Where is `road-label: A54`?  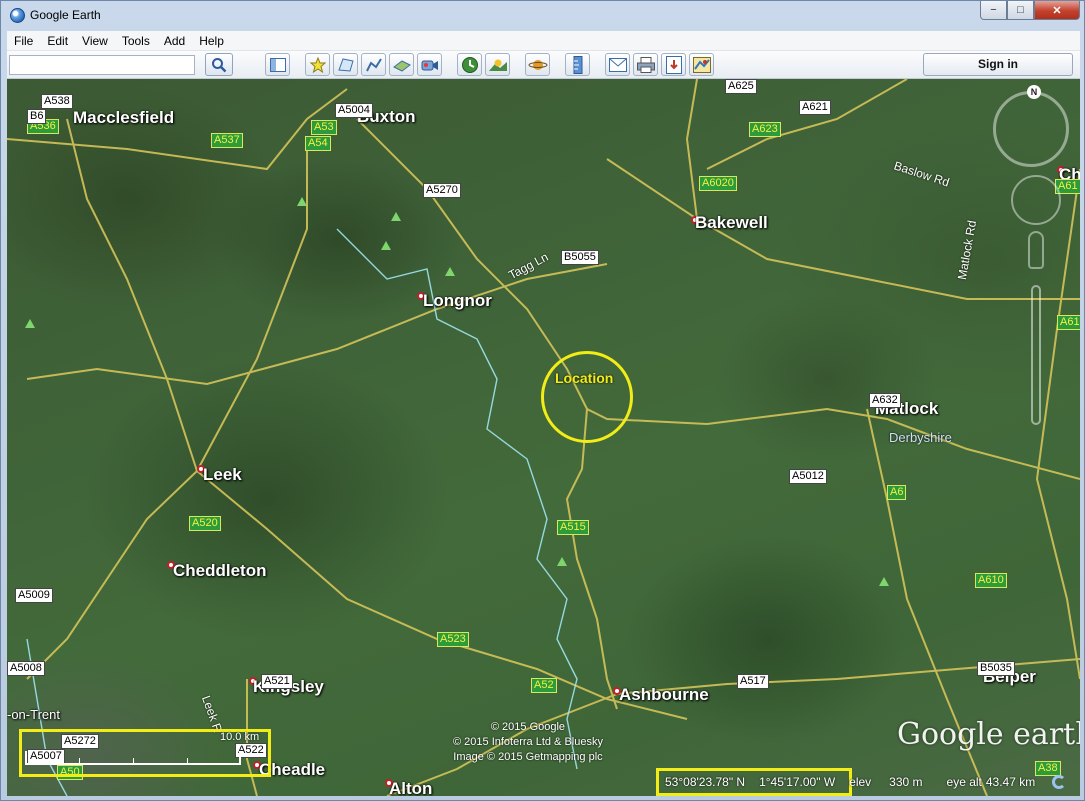
road-label: A54 is located at coordinates (318, 143).